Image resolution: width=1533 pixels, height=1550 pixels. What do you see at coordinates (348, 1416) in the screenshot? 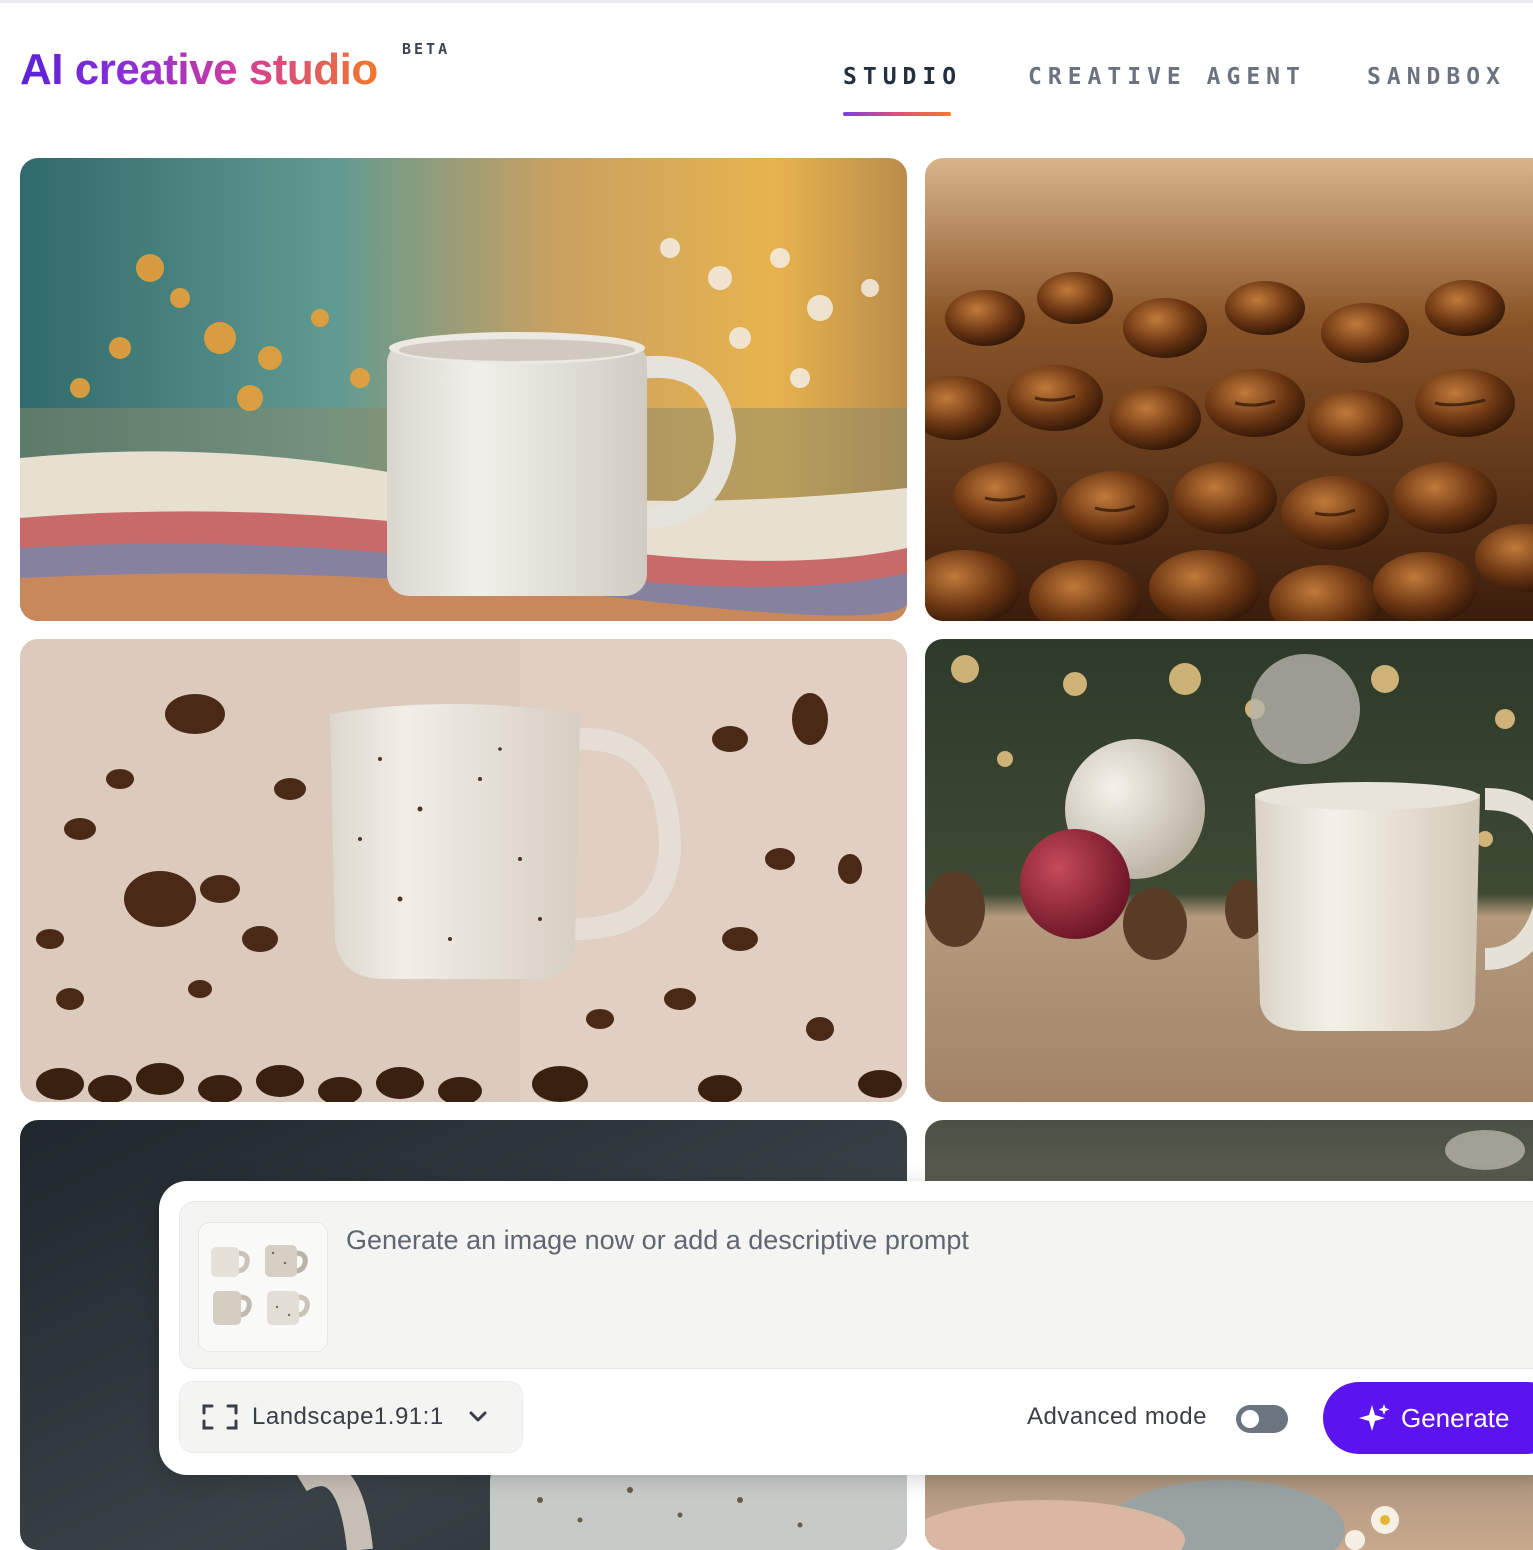
I see `aspect-ratio-label: Landscape1.91:1` at bounding box center [348, 1416].